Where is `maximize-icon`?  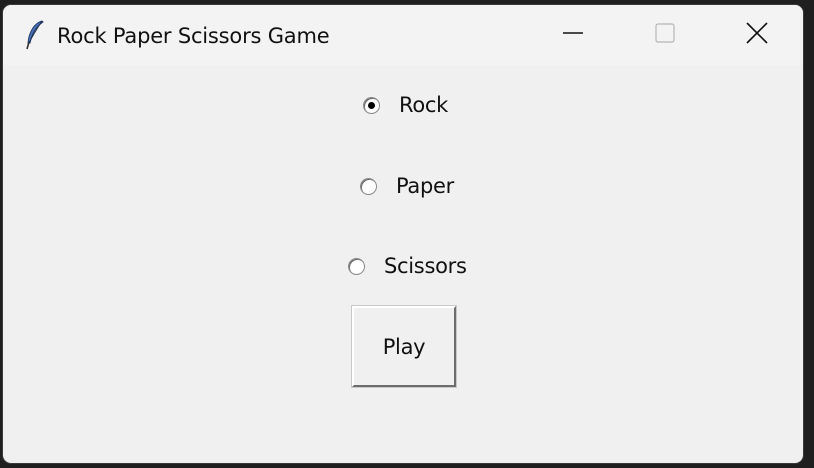
maximize-icon is located at coordinates (665, 35).